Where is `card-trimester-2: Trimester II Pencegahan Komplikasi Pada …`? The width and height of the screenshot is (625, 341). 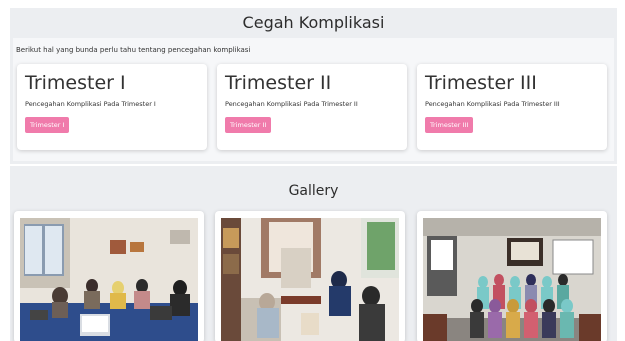 card-trimester-2: Trimester II Pencegahan Komplikasi Pada … is located at coordinates (312, 107).